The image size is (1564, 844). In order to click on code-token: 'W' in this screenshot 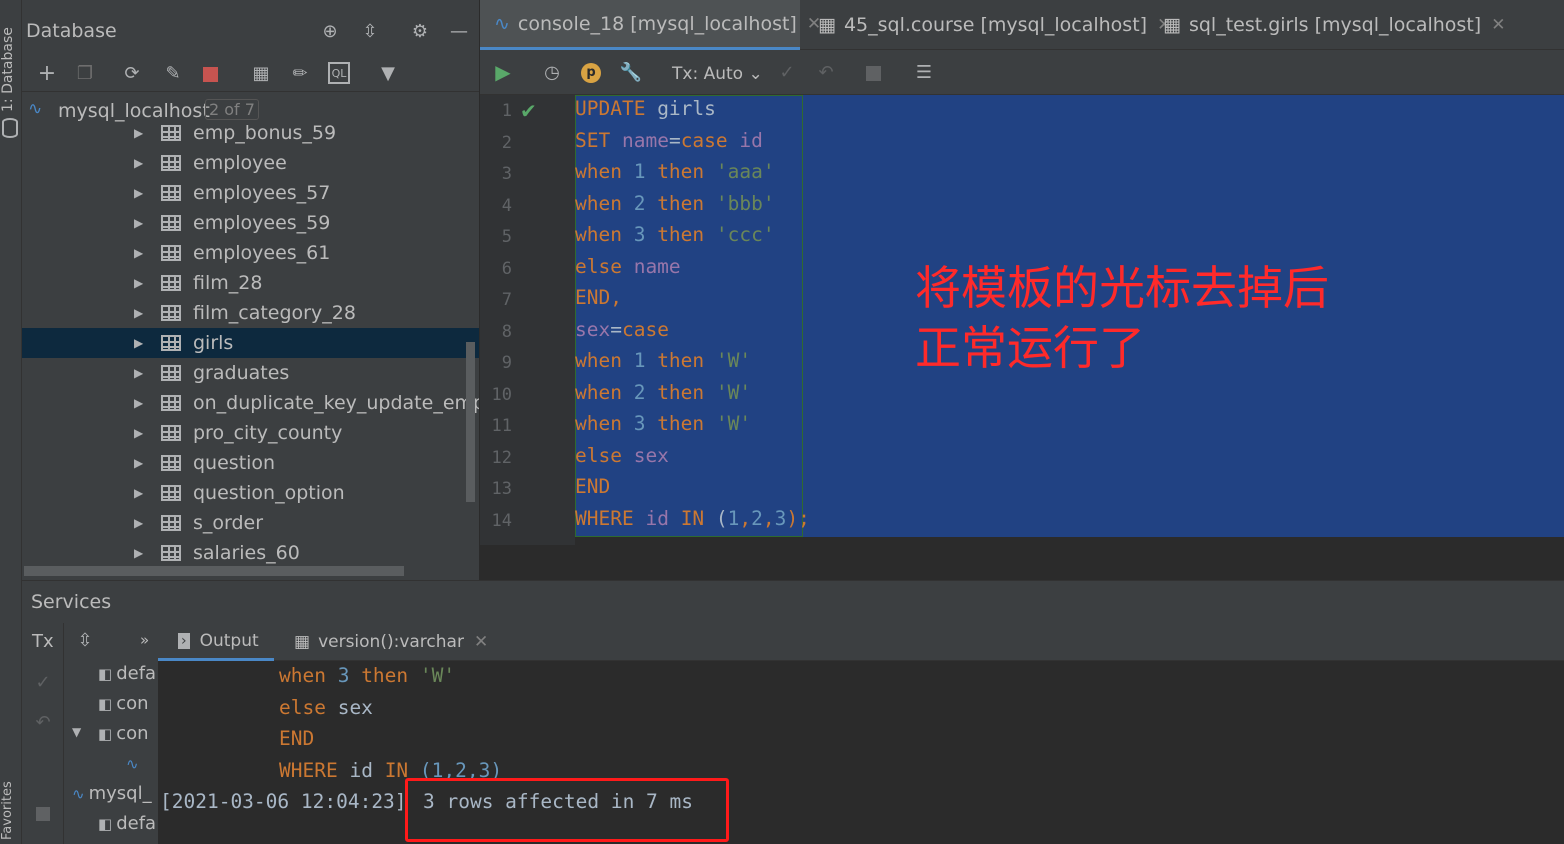, I will do `click(733, 392)`.